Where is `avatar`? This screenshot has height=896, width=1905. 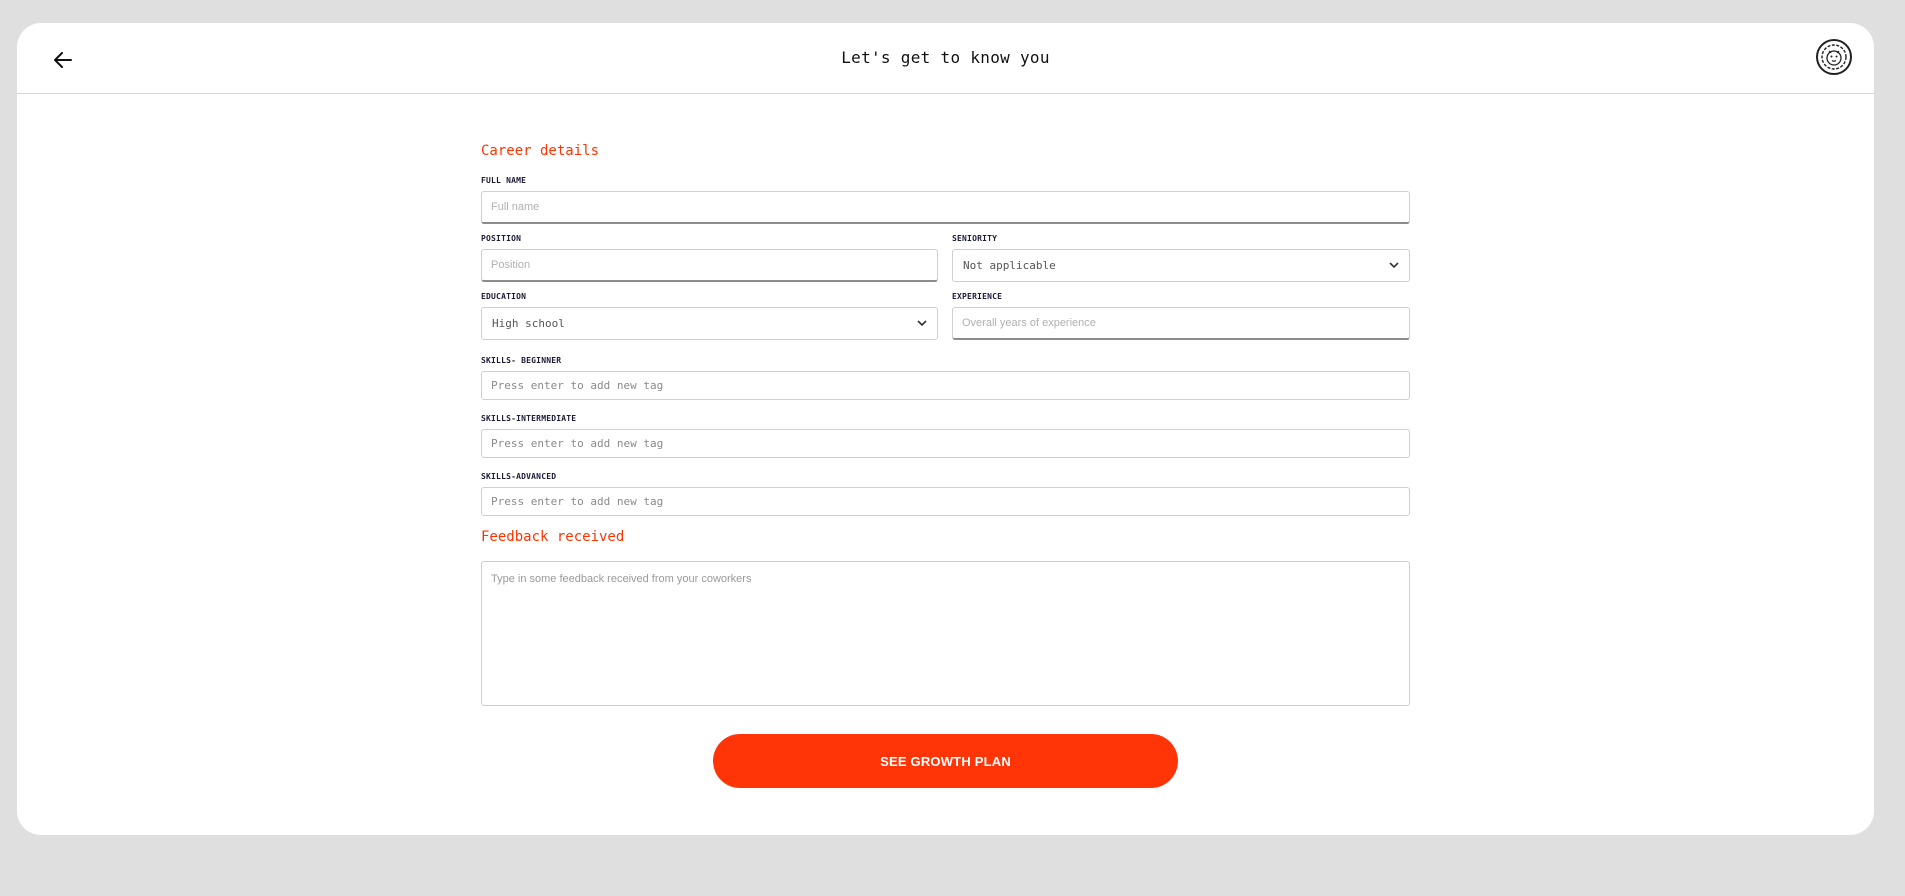
avatar is located at coordinates (1834, 57).